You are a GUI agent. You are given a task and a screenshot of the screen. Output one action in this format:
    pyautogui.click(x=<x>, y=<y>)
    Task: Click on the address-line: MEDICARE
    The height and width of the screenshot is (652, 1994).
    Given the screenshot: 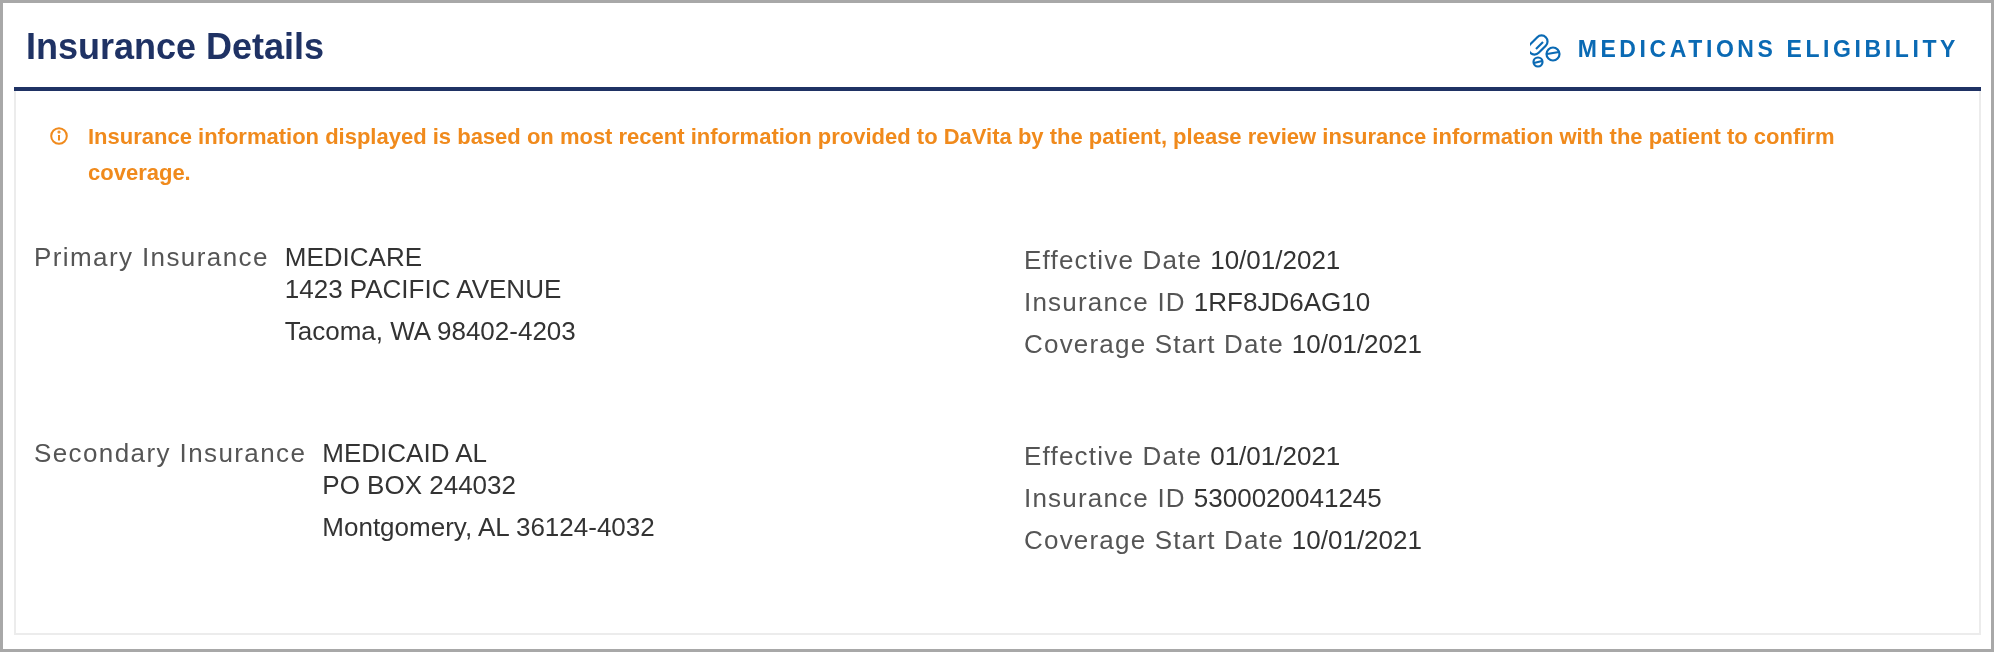 What is the action you would take?
    pyautogui.click(x=353, y=257)
    